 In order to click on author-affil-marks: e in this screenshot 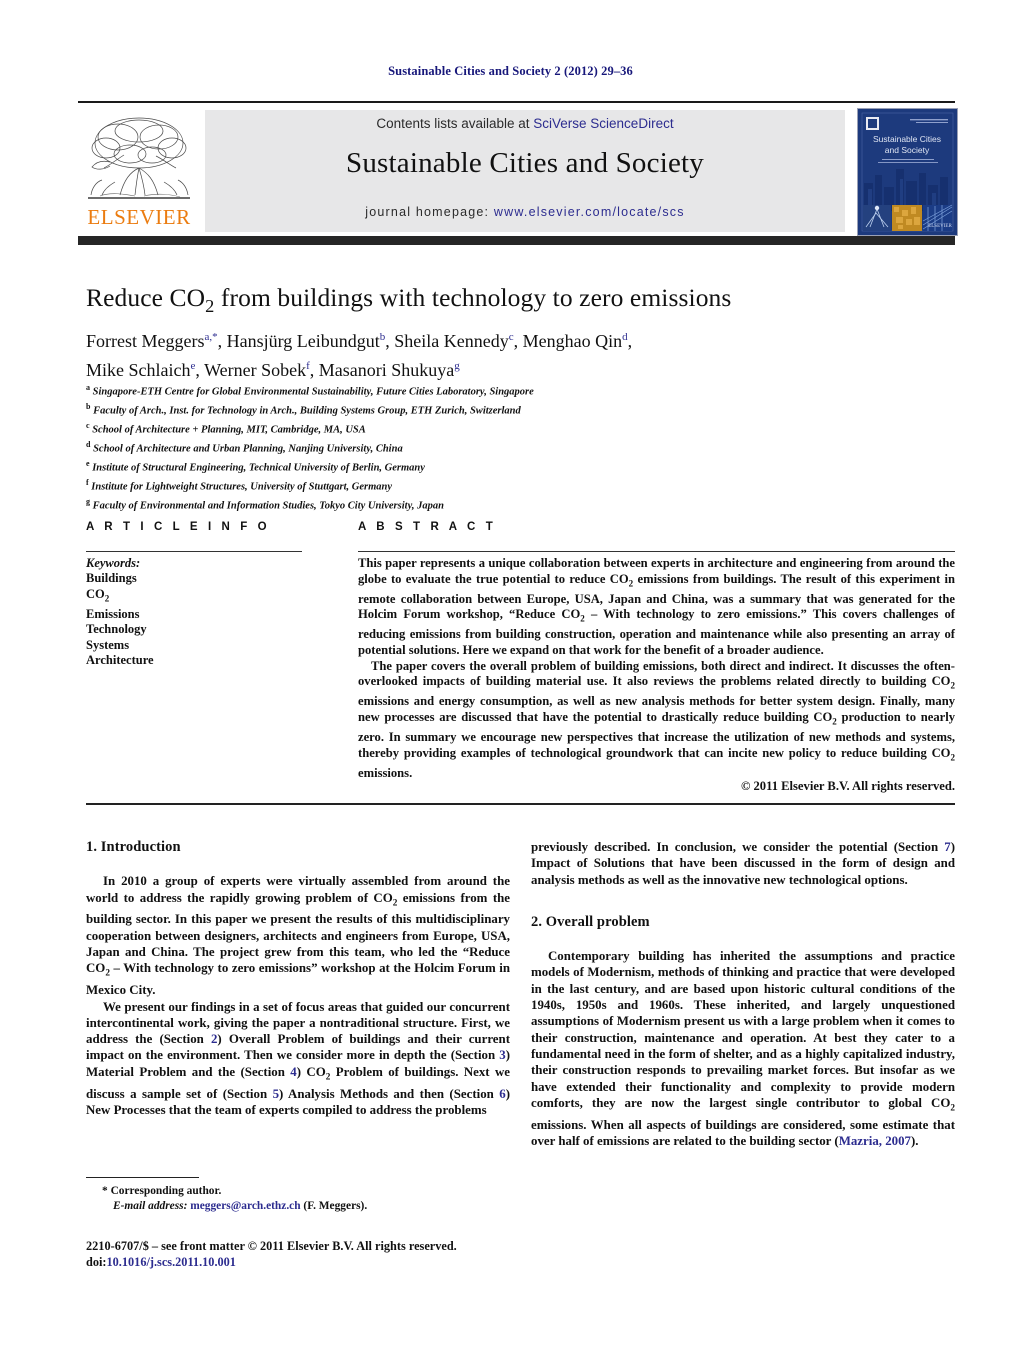, I will do `click(192, 366)`.